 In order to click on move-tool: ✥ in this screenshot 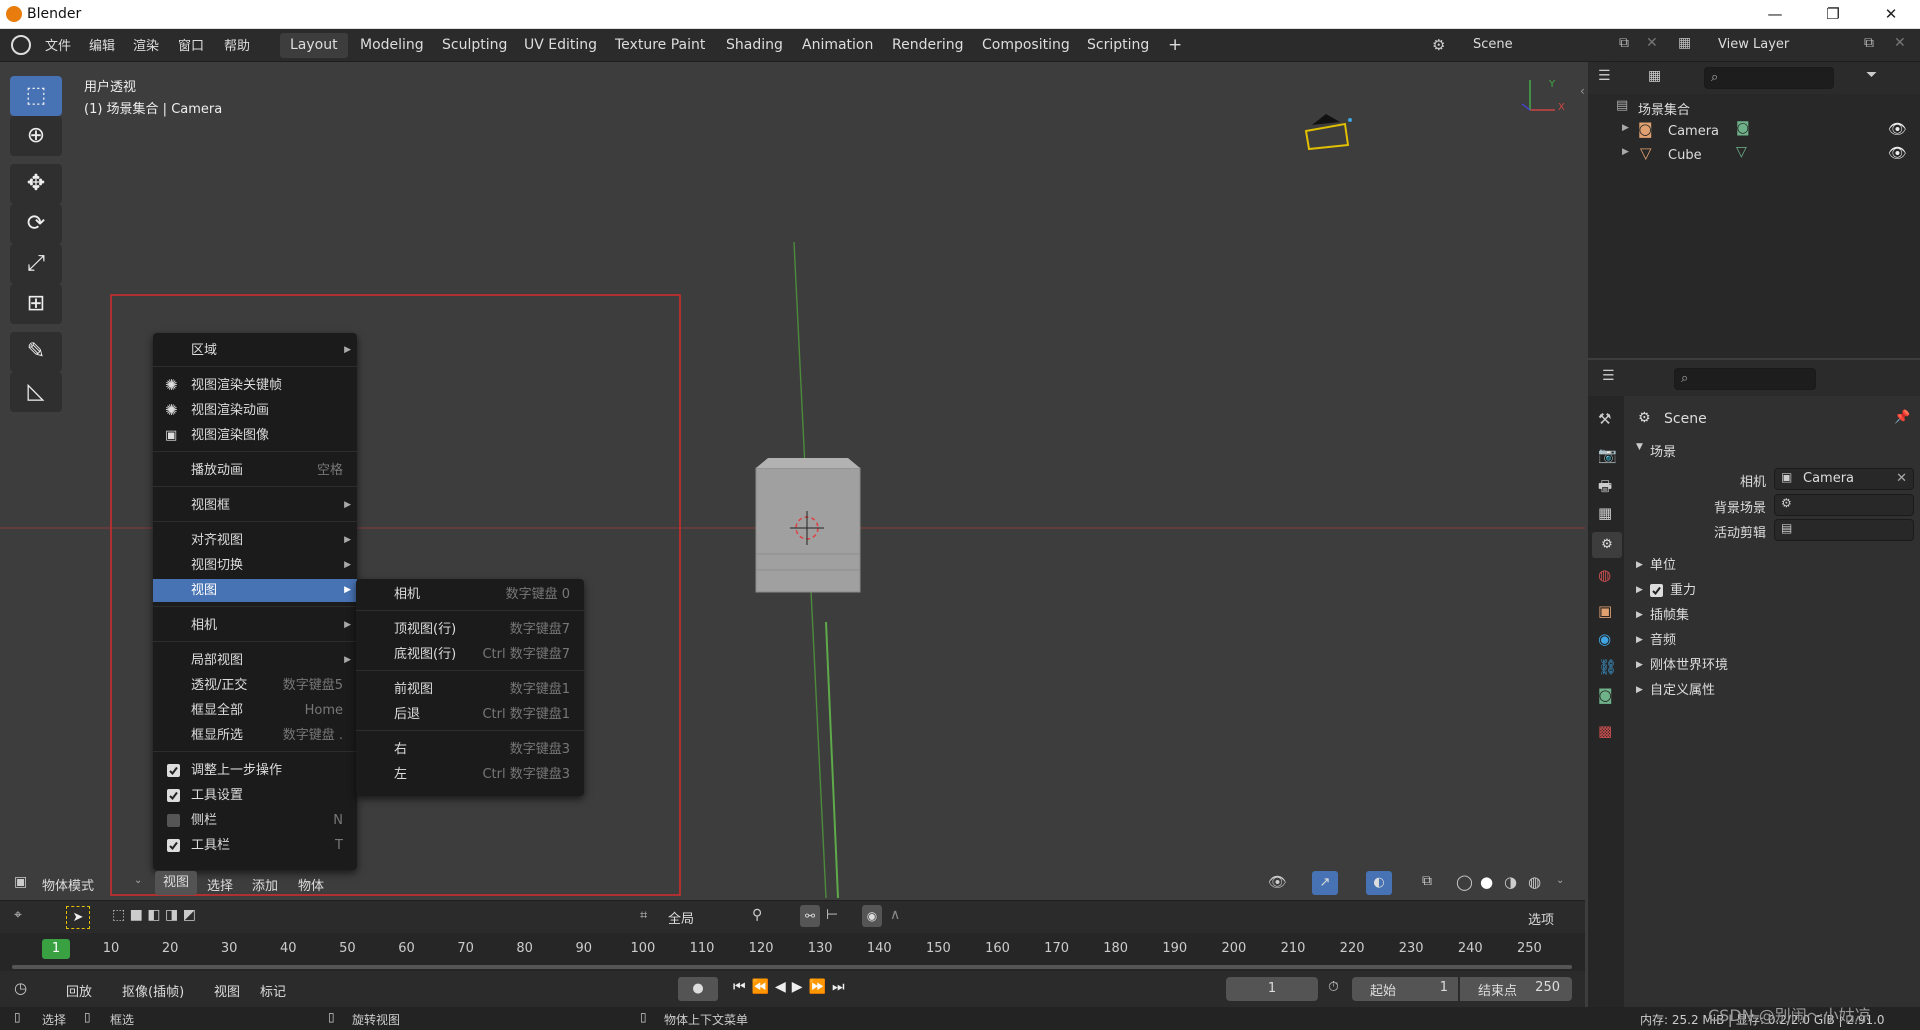, I will do `click(36, 184)`.